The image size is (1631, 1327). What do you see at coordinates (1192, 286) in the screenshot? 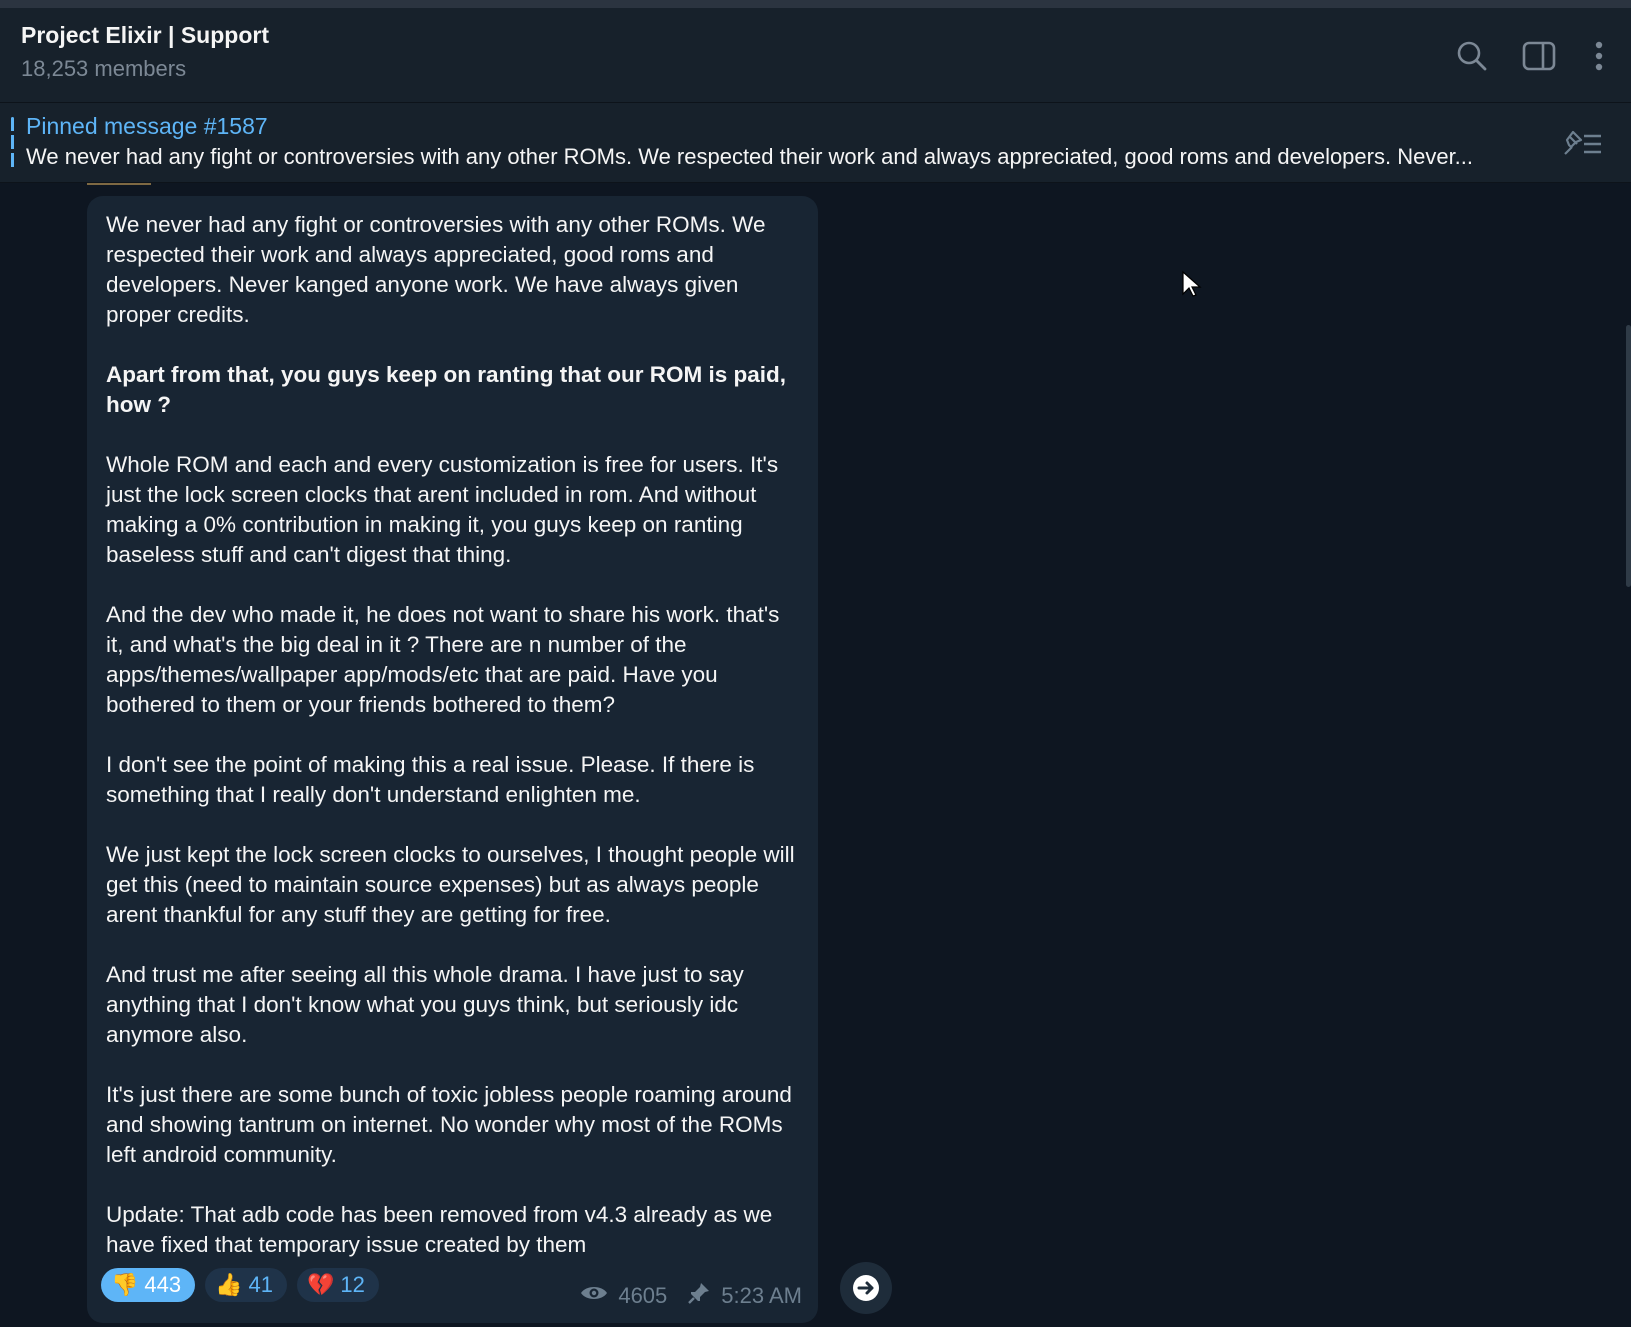
I see `mouse-cursor-icon` at bounding box center [1192, 286].